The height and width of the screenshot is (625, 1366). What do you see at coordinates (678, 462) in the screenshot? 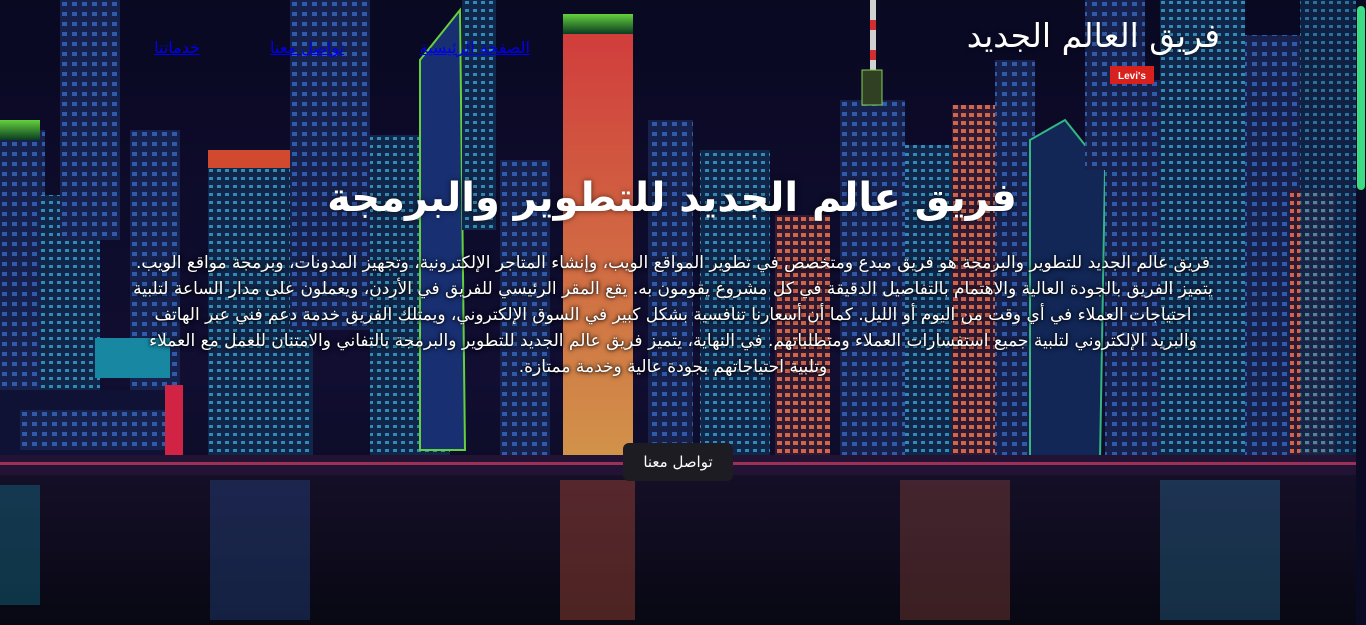
I see `contact-us-button: تواصل معنا` at bounding box center [678, 462].